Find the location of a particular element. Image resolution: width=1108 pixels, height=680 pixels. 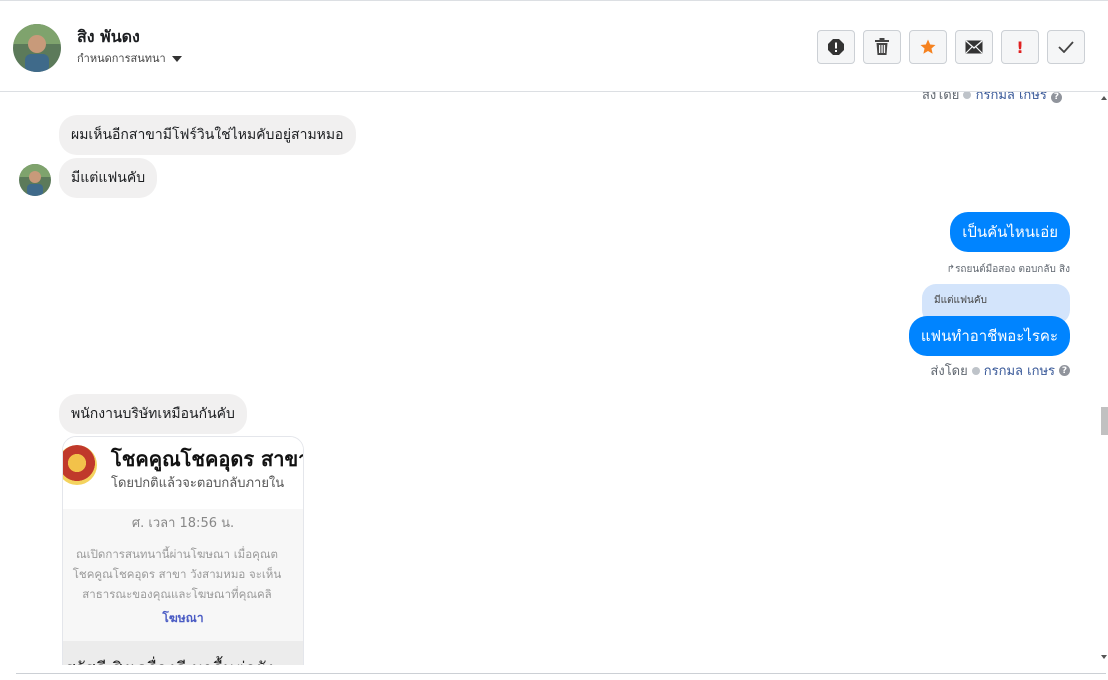

mark-done-button is located at coordinates (1066, 47).